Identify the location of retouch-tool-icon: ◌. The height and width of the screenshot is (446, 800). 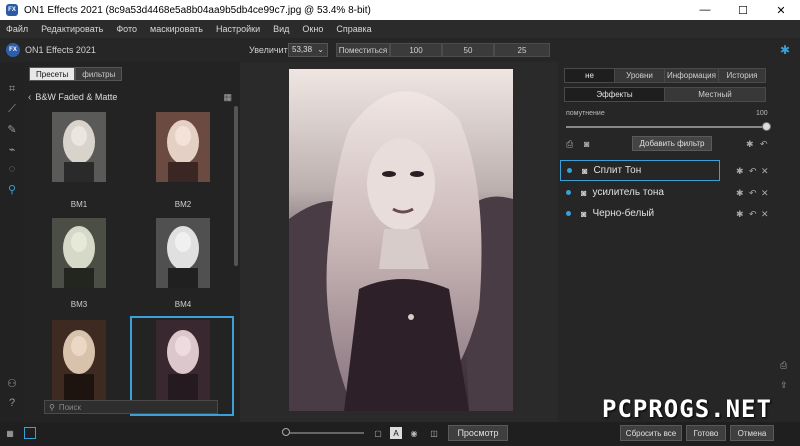
(12, 169).